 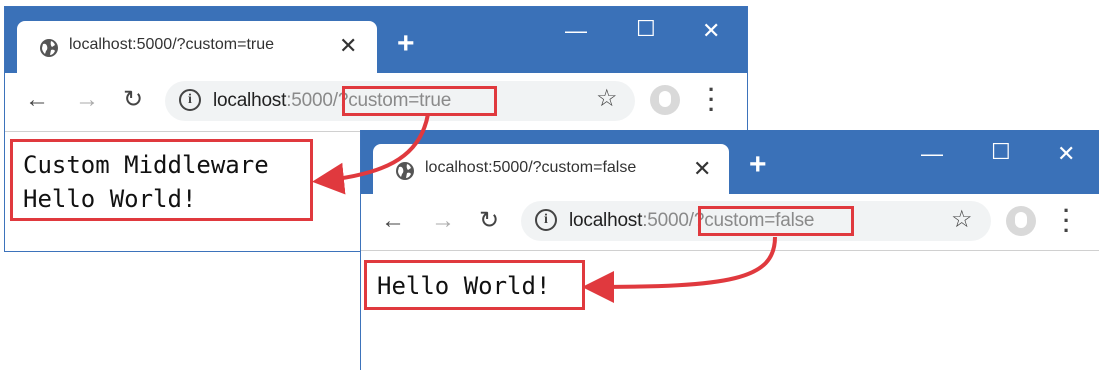 What do you see at coordinates (531, 167) in the screenshot?
I see `tab-title: localhost:5000/?custom=false` at bounding box center [531, 167].